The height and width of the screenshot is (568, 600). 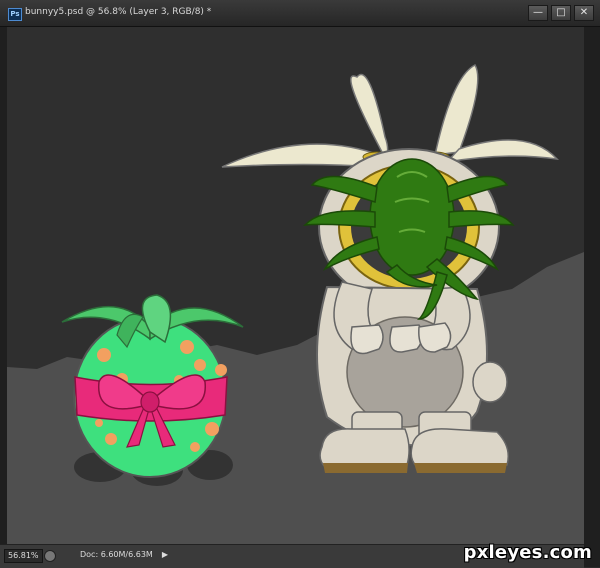 I want to click on bow-knot, so click(x=150, y=402).